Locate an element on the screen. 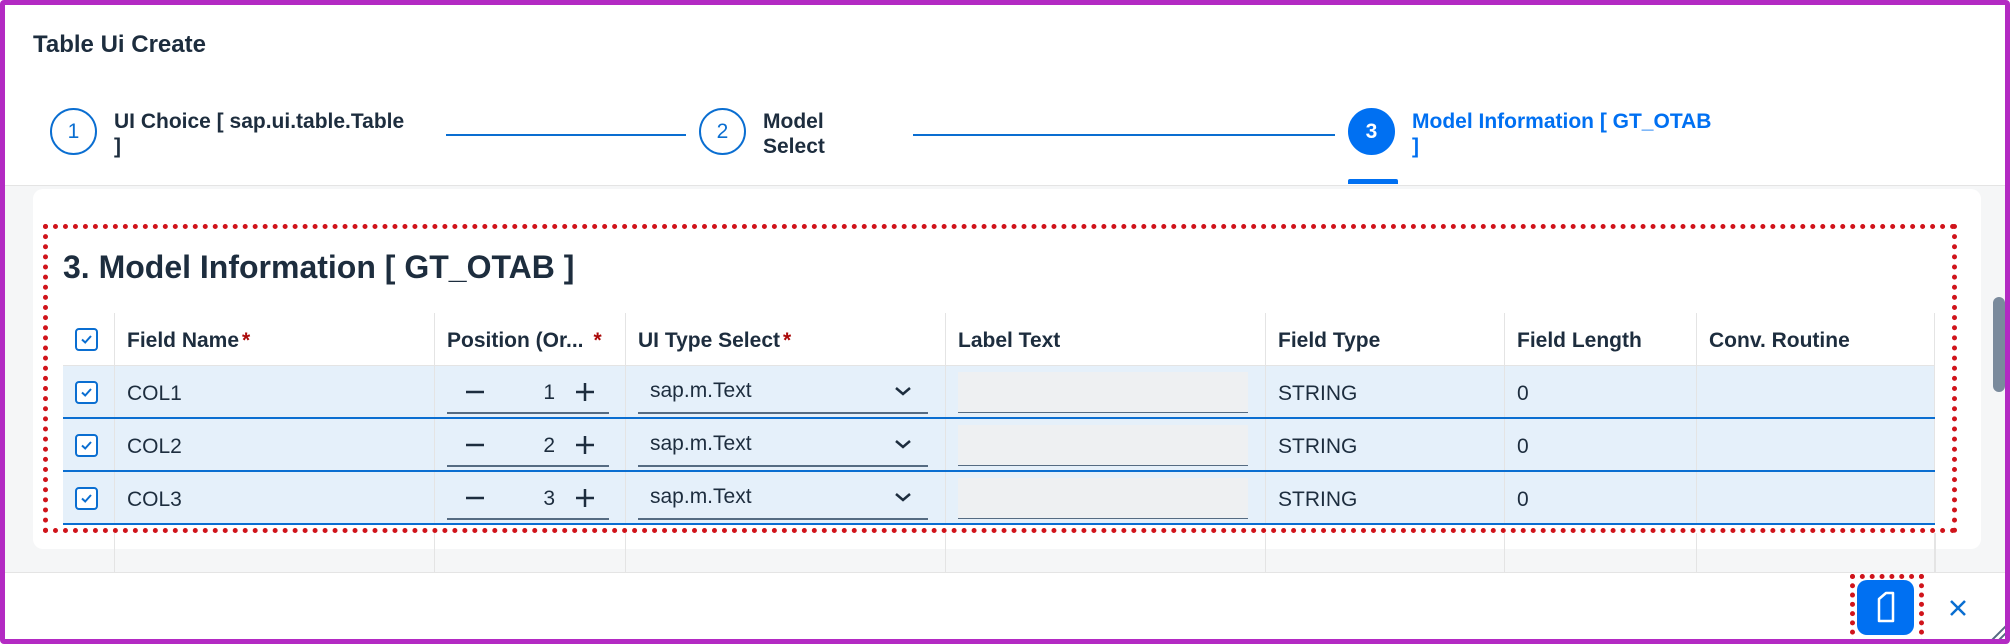 The height and width of the screenshot is (644, 2010). column-header-label: Label Text is located at coordinates (1009, 340).